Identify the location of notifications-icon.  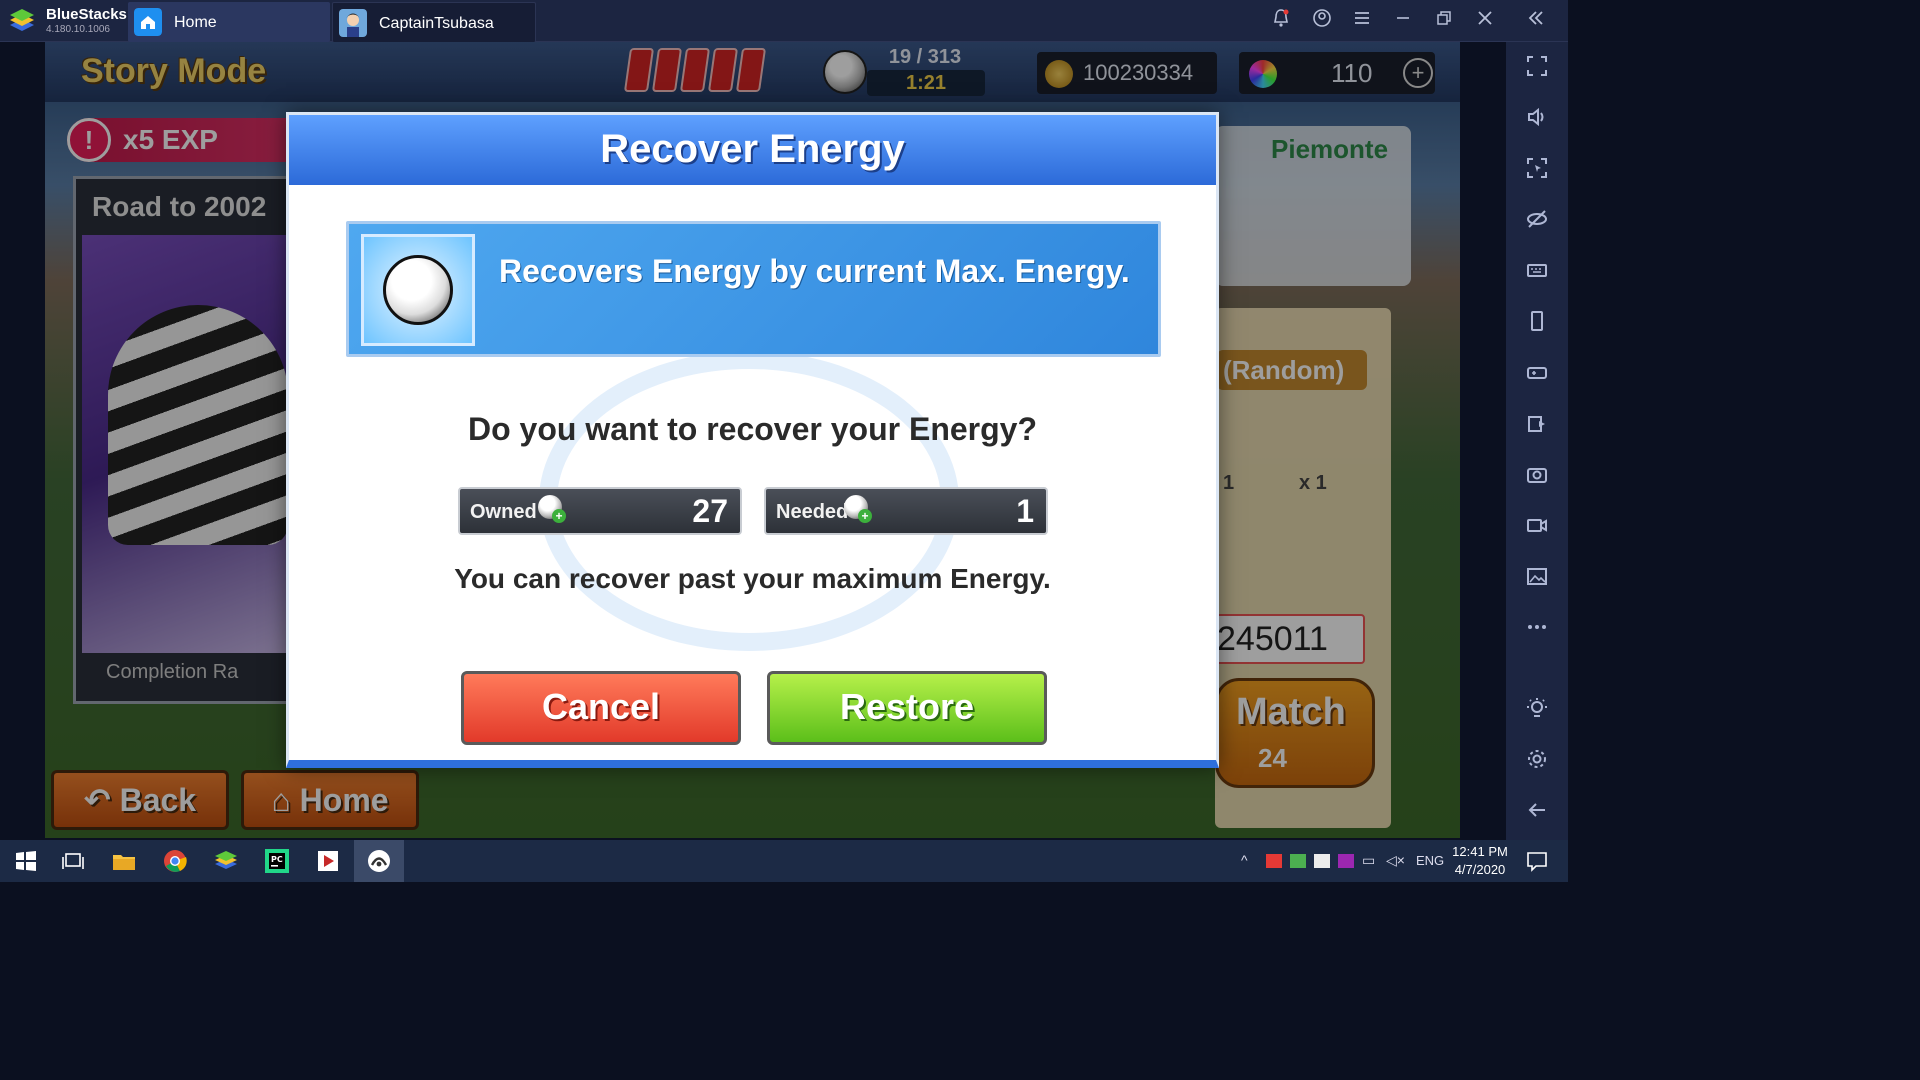
(1537, 861).